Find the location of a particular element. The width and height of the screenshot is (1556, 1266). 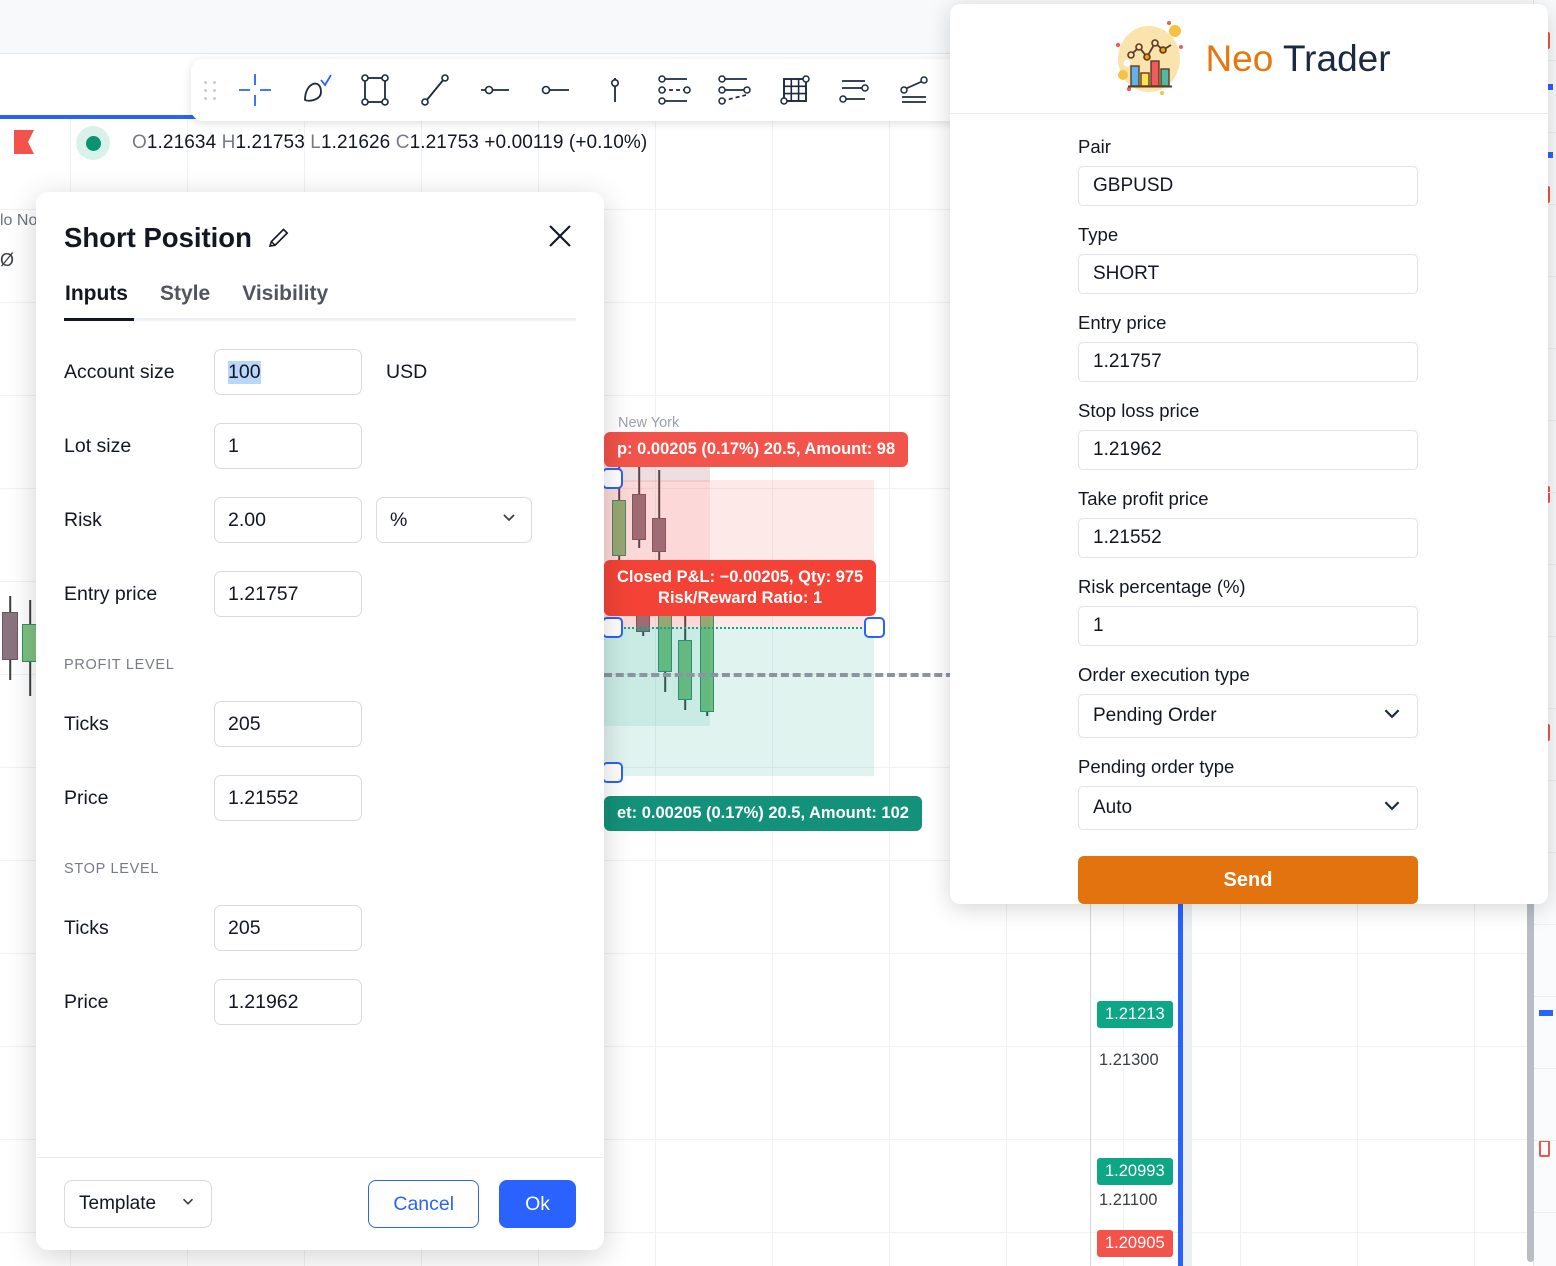

closed-pnl-line2: Risk/Reward Ratio: 1 is located at coordinates (740, 598).